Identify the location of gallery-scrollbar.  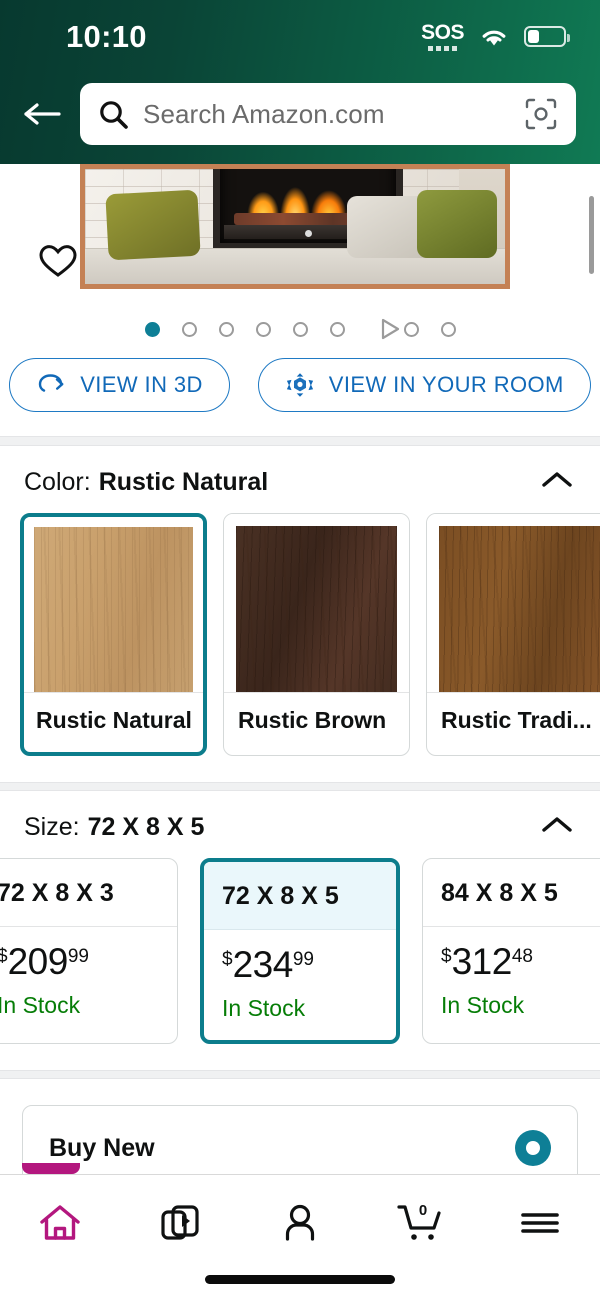
(591, 235).